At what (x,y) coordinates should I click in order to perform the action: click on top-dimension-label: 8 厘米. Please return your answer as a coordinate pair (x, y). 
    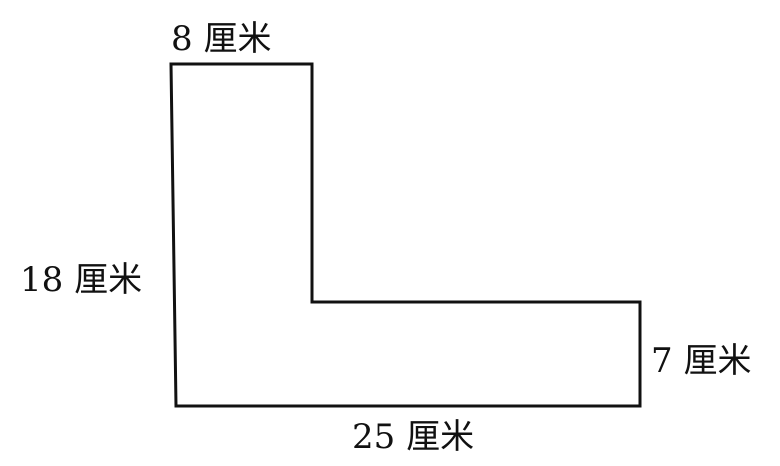
    Looking at the image, I should click on (221, 39).